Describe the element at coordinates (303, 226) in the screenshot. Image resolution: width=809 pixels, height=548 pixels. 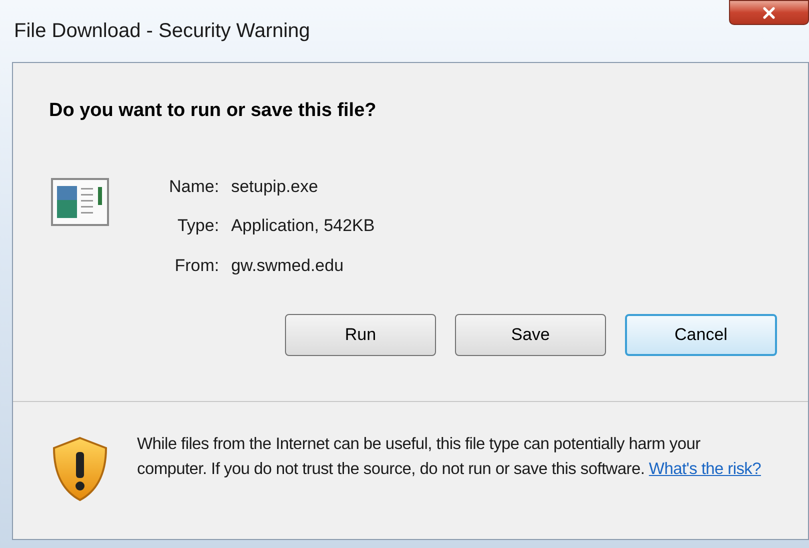
I see `field-value: Application, 542KB` at that location.